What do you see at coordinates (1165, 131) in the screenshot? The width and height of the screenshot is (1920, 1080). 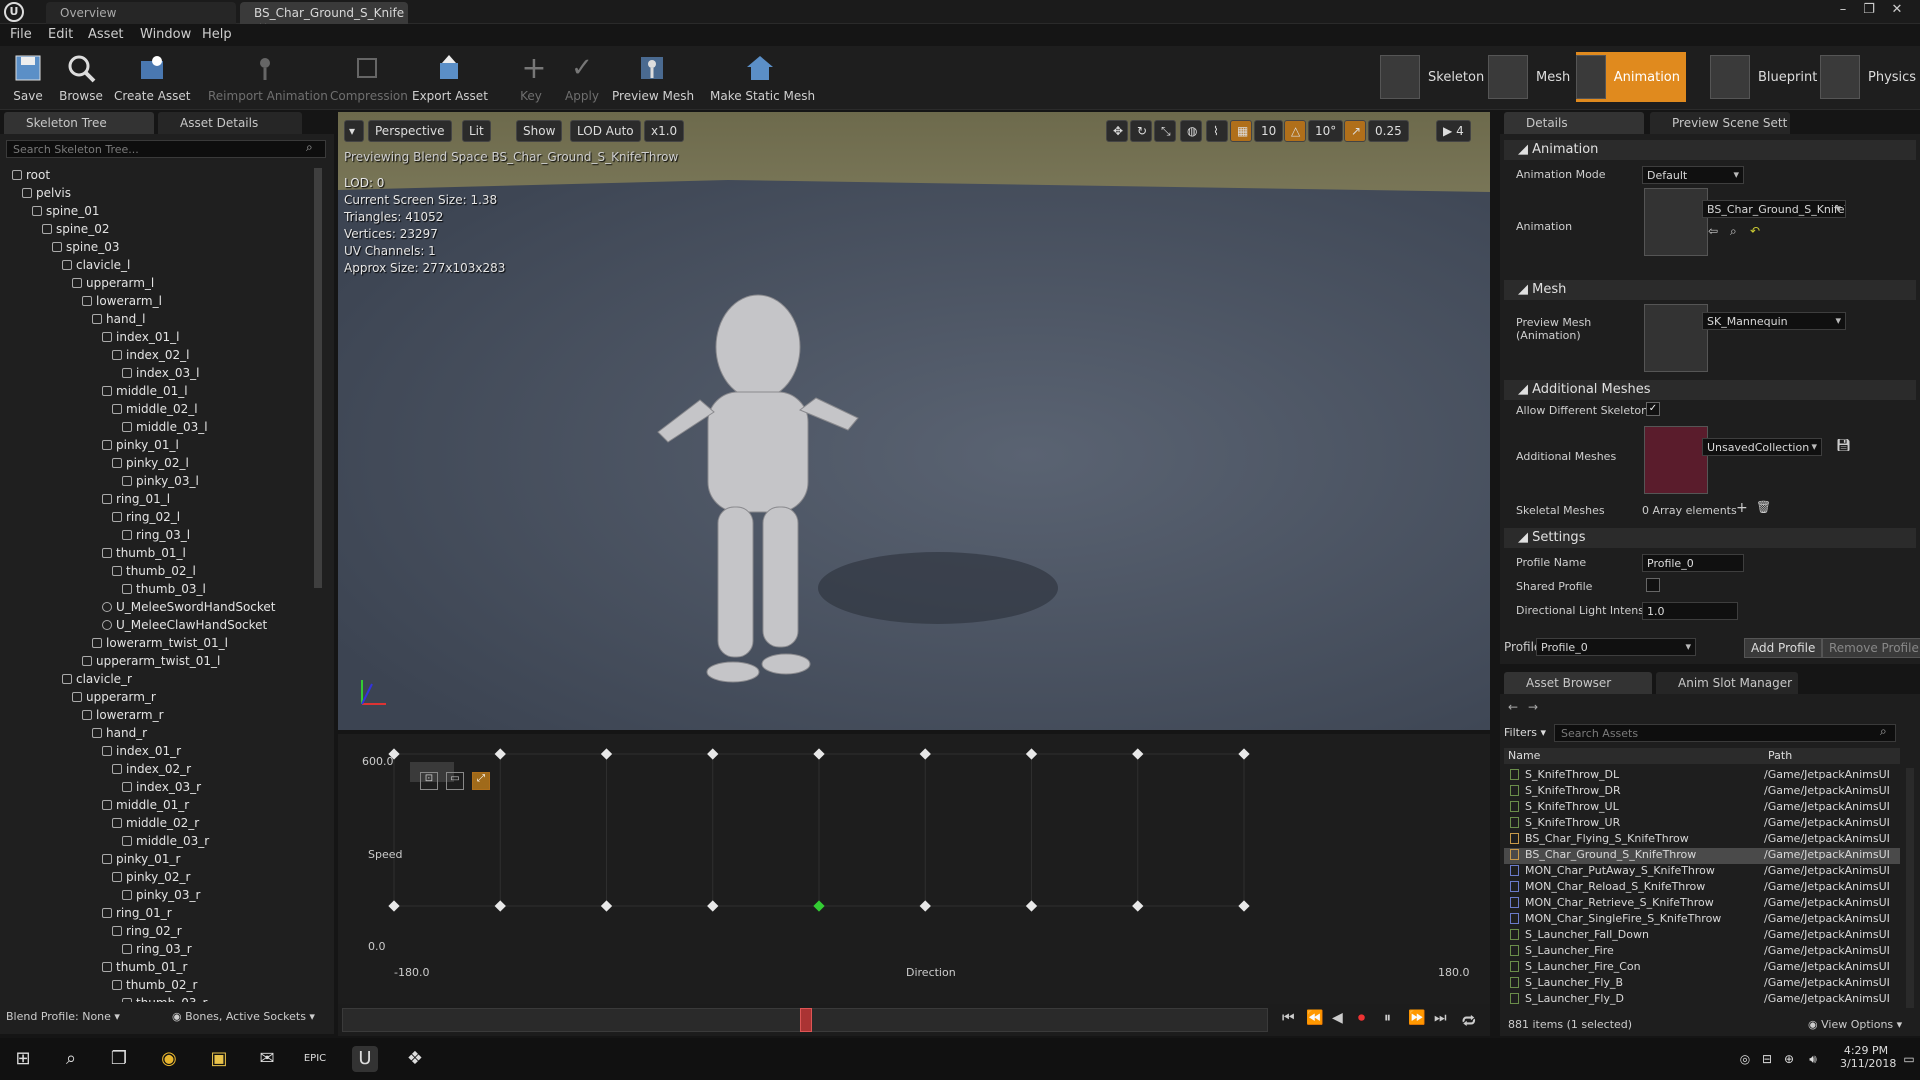 I see `scale-icon: ⤡` at bounding box center [1165, 131].